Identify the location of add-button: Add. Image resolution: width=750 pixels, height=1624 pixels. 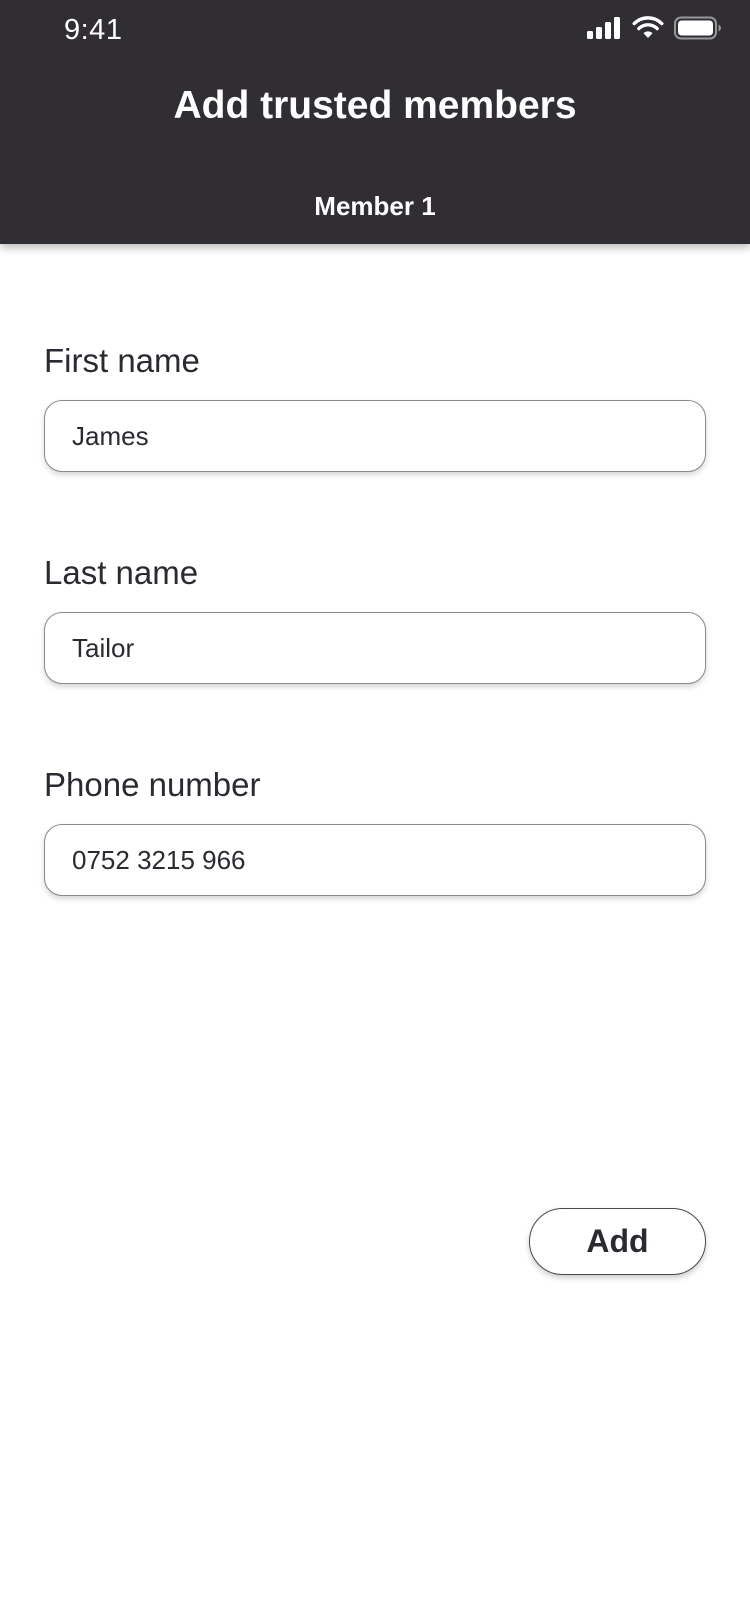
(617, 1241).